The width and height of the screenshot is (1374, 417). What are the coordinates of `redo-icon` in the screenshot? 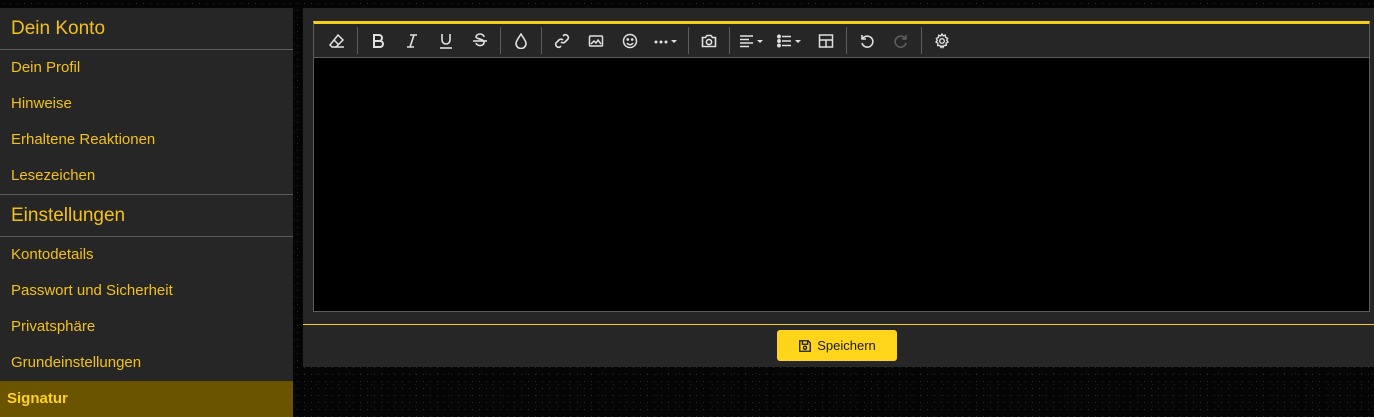 It's located at (901, 41).